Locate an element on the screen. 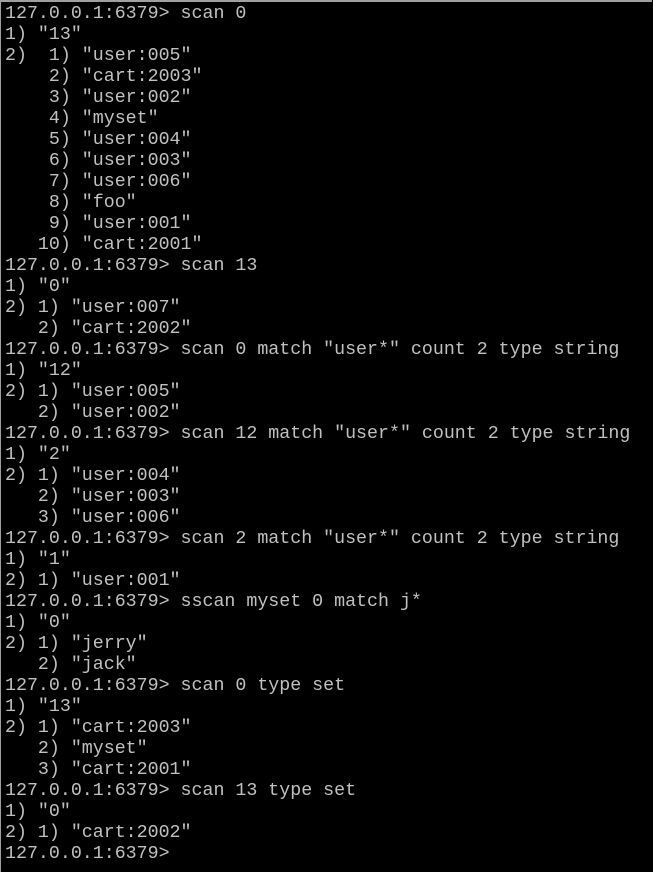 Image resolution: width=653 pixels, height=872 pixels. terminal-line: 127.0.0.1:6379> scan 13 is located at coordinates (131, 266).